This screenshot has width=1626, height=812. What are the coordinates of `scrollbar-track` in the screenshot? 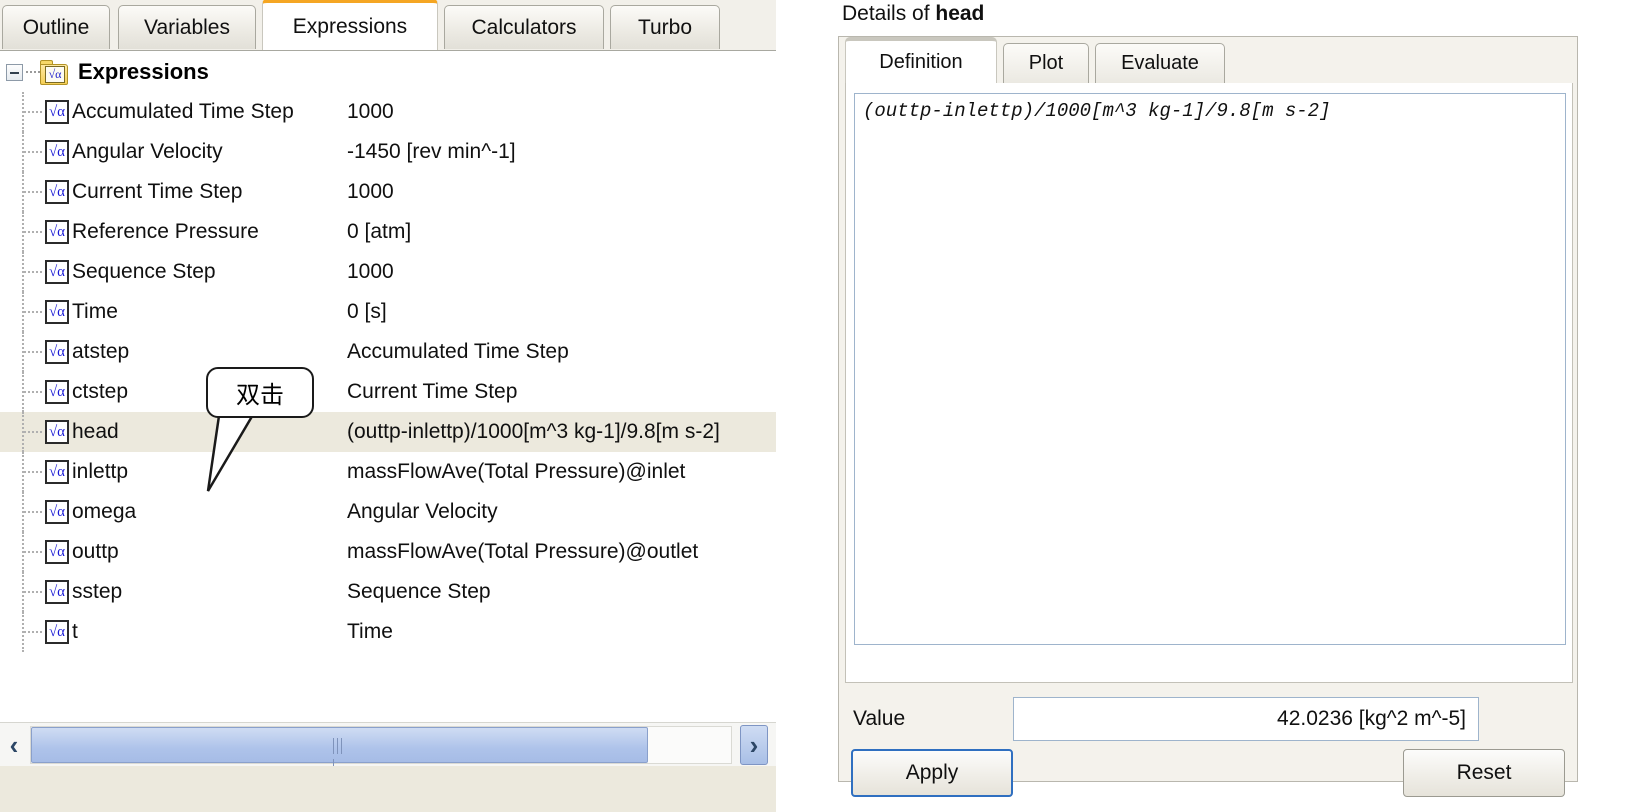 It's located at (381, 750).